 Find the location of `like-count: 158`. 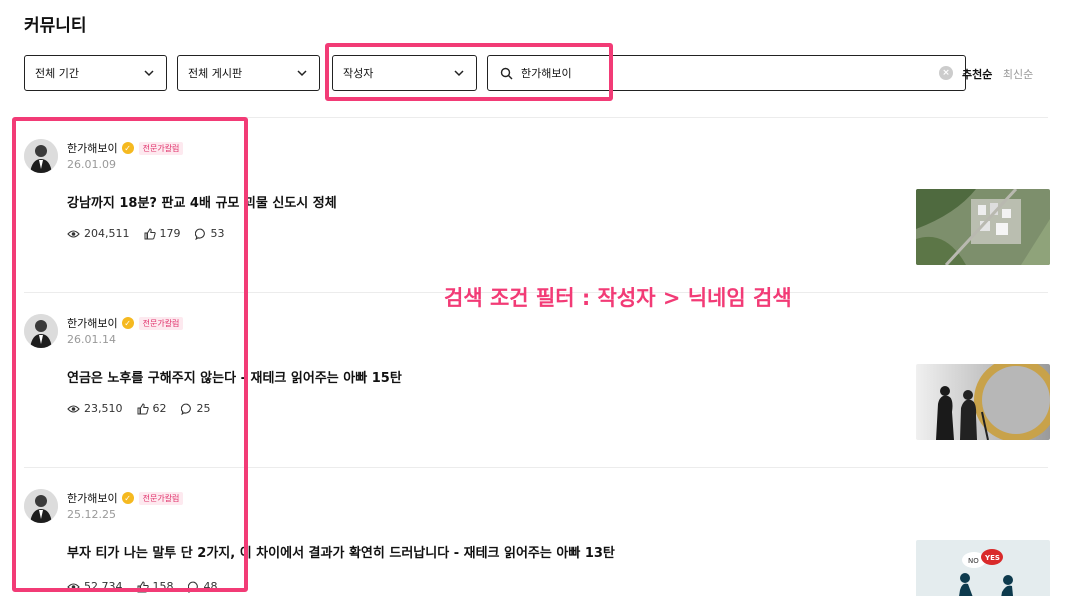

like-count: 158 is located at coordinates (155, 586).